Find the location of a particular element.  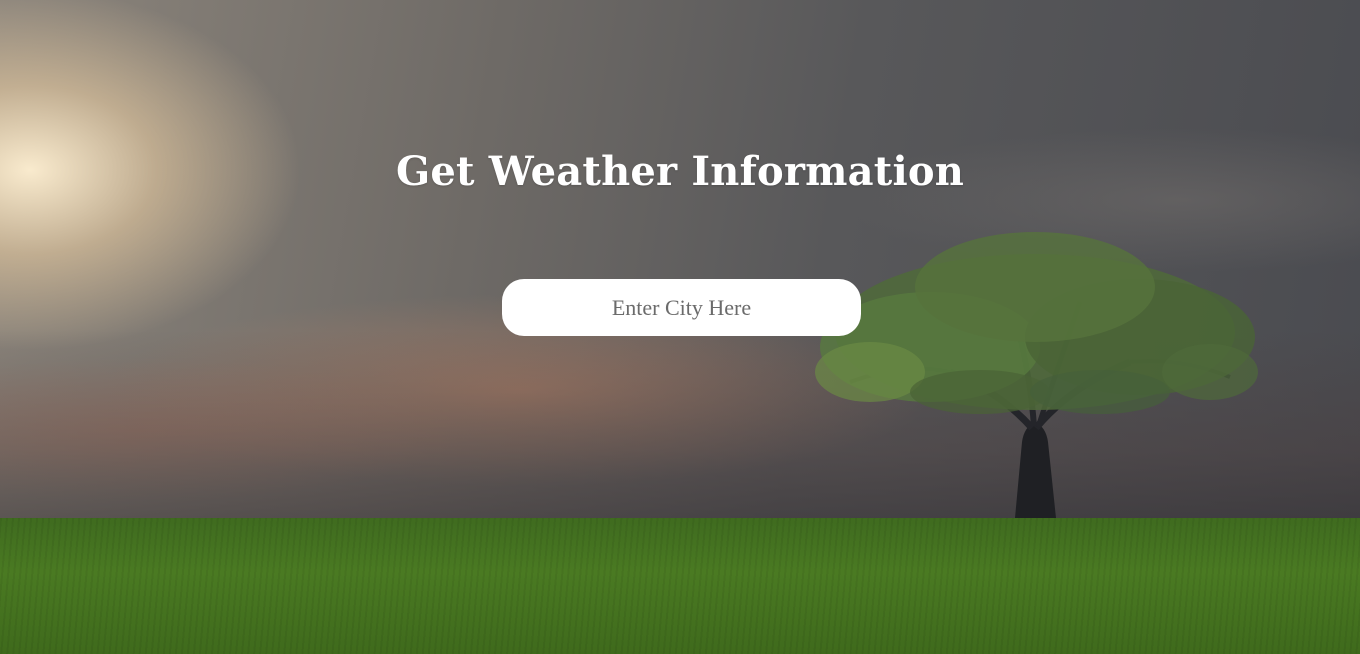

city-search-input is located at coordinates (681, 307).